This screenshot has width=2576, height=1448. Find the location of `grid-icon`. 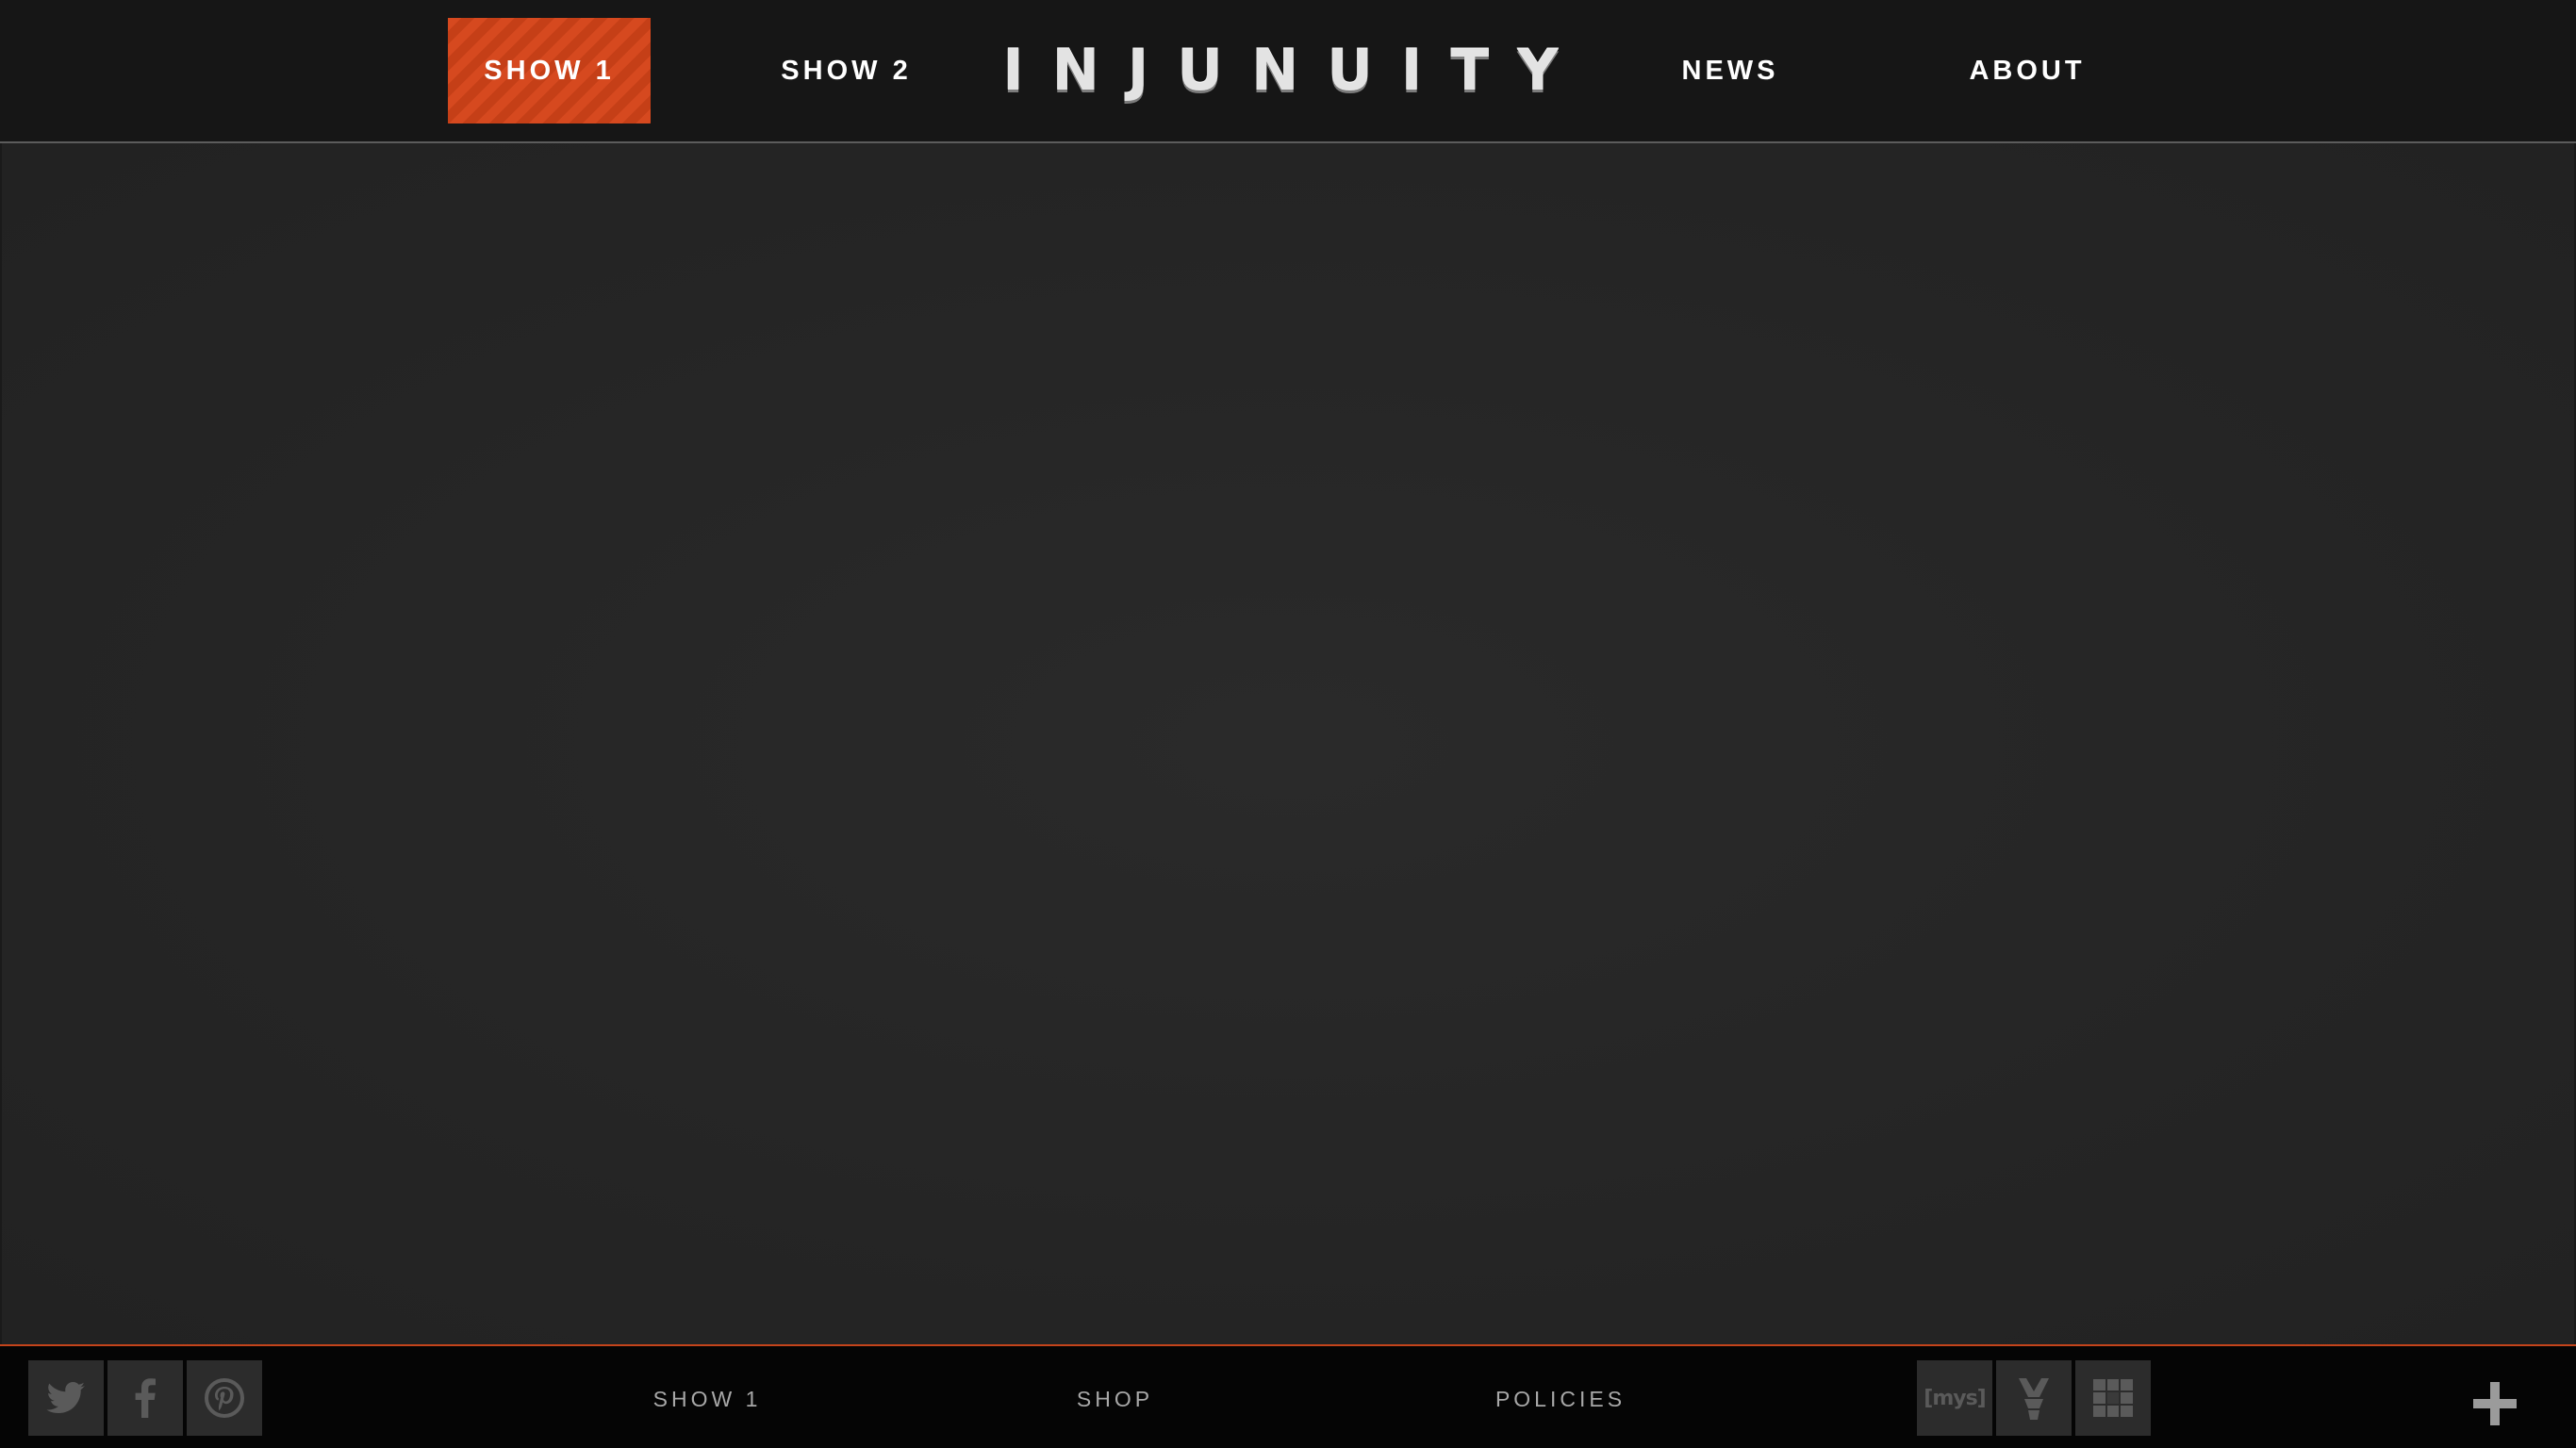

grid-icon is located at coordinates (2113, 1398).